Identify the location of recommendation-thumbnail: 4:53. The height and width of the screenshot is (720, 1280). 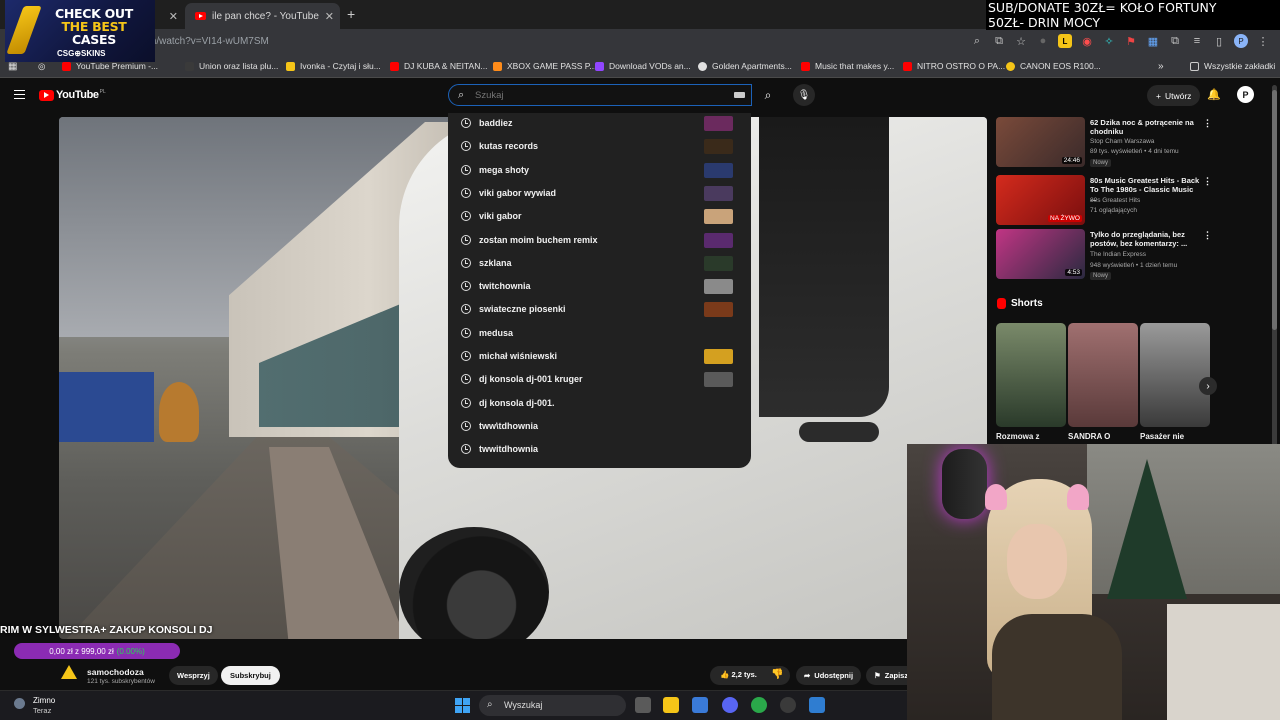
(1040, 254).